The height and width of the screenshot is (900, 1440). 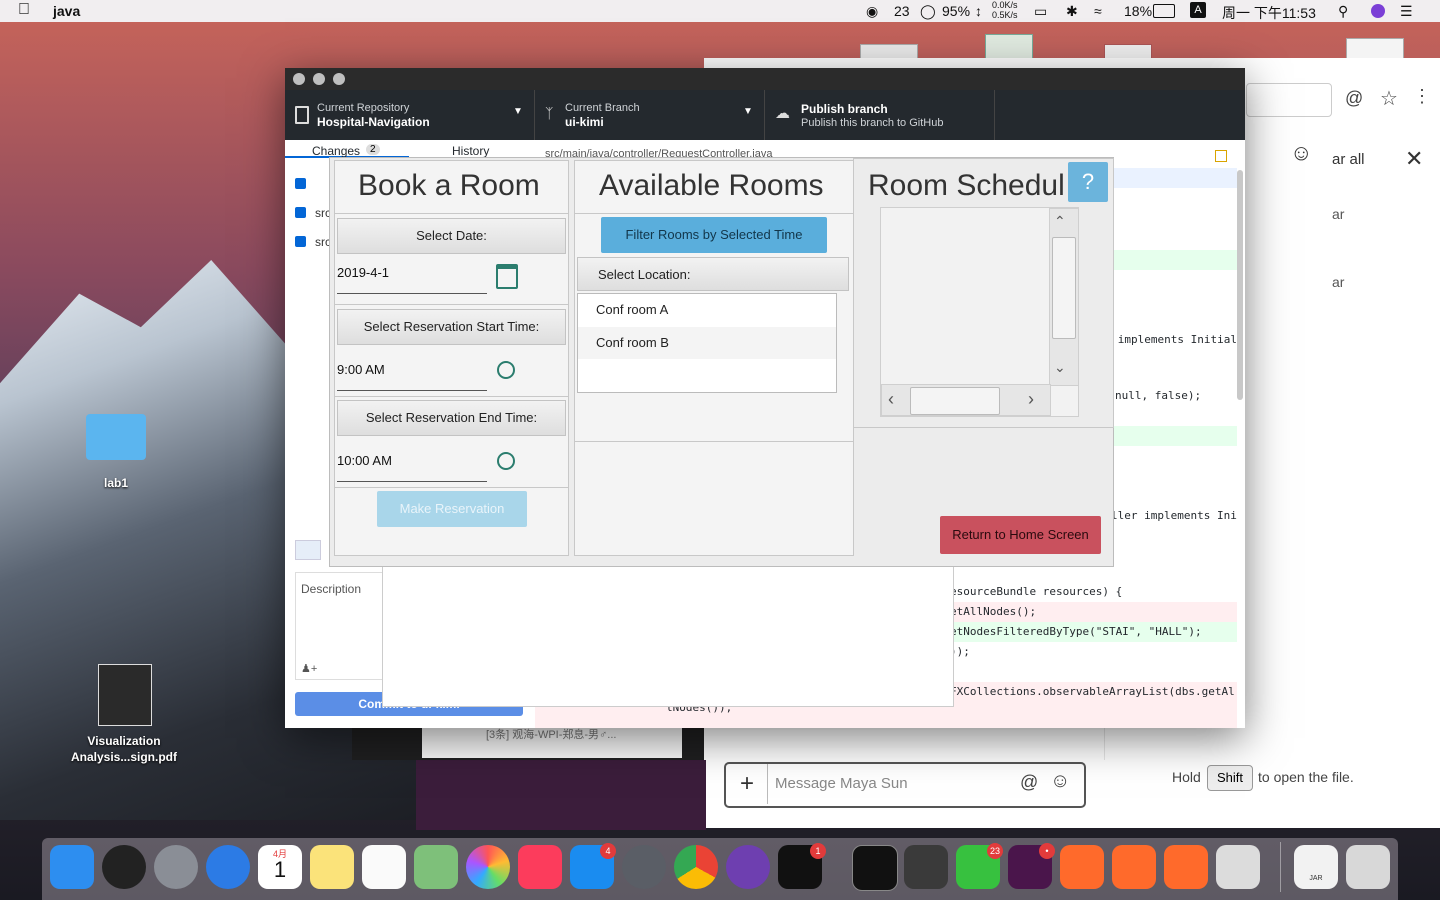 I want to click on avatar-icon, so click(x=308, y=550).